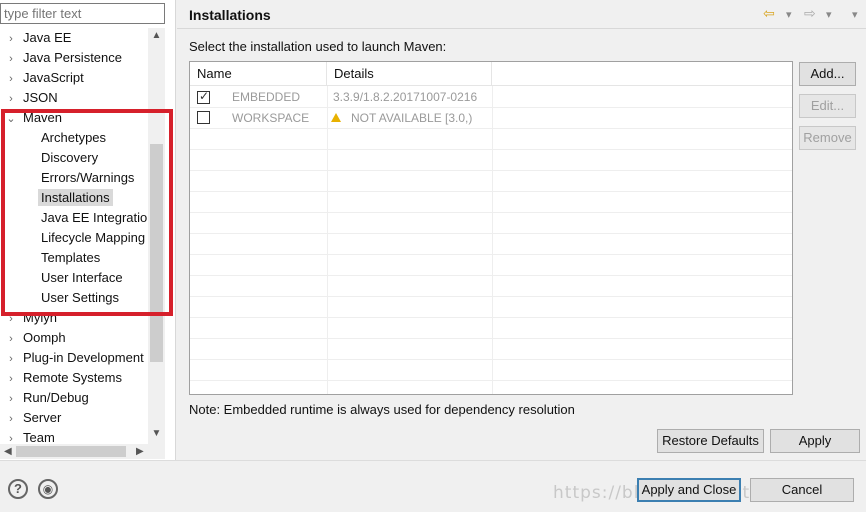 This screenshot has width=866, height=512. I want to click on table-header: Name Details, so click(491, 74).